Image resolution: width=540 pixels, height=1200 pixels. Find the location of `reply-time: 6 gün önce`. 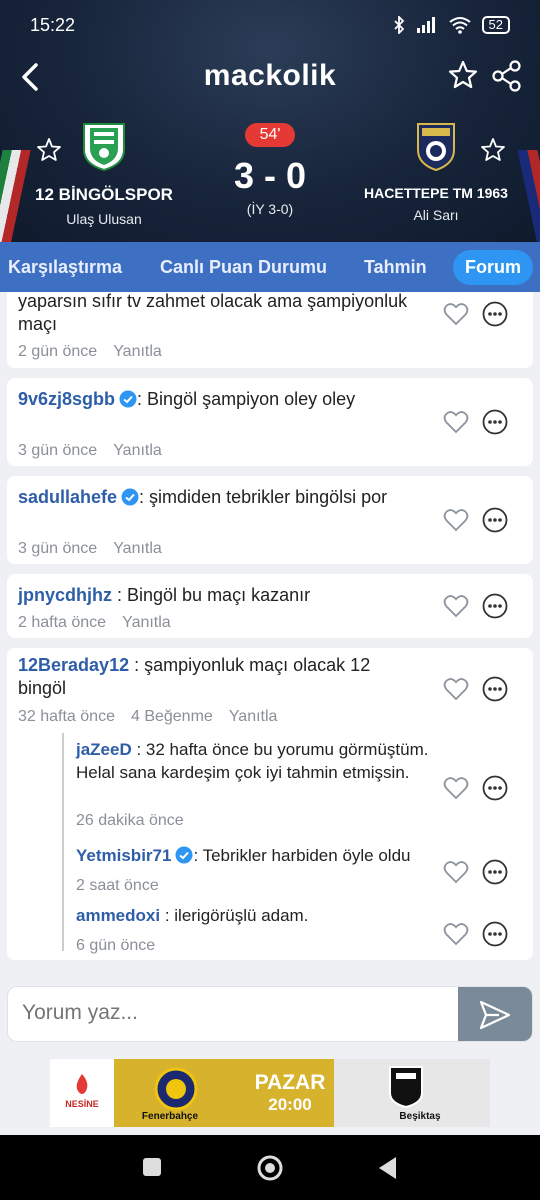

reply-time: 6 gün önce is located at coordinates (116, 945).